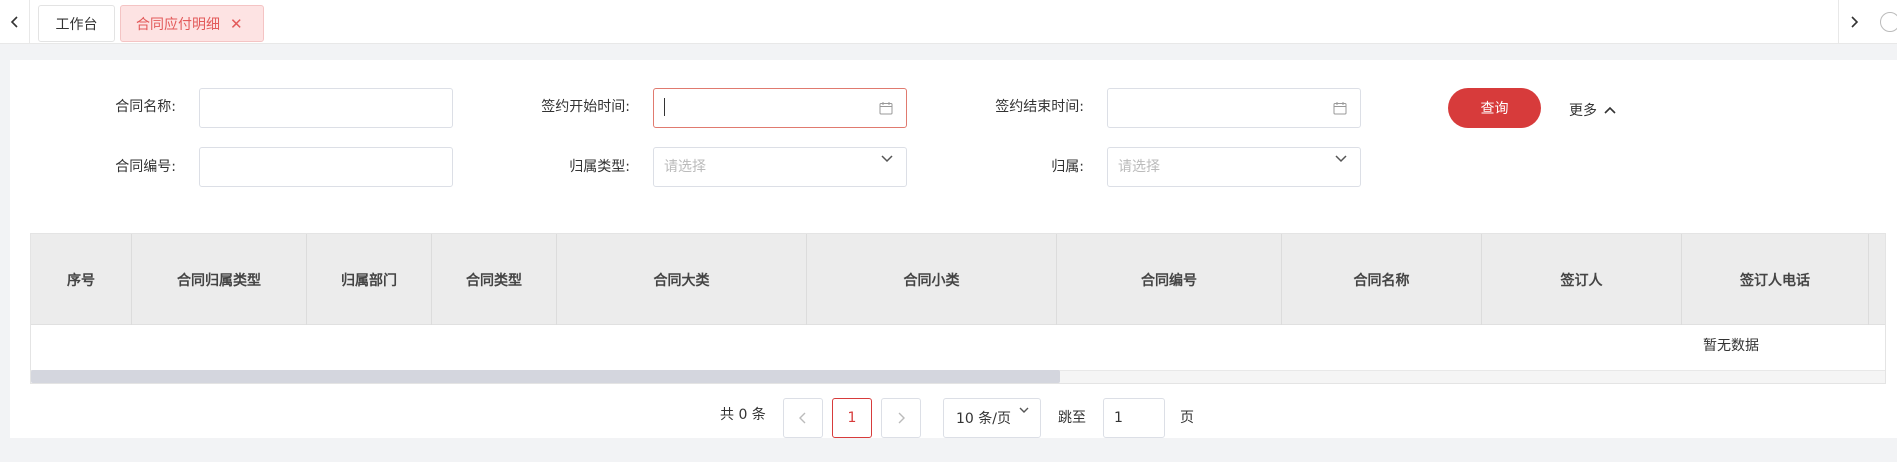 The width and height of the screenshot is (1897, 462). I want to click on column-header: 合同类型, so click(494, 279).